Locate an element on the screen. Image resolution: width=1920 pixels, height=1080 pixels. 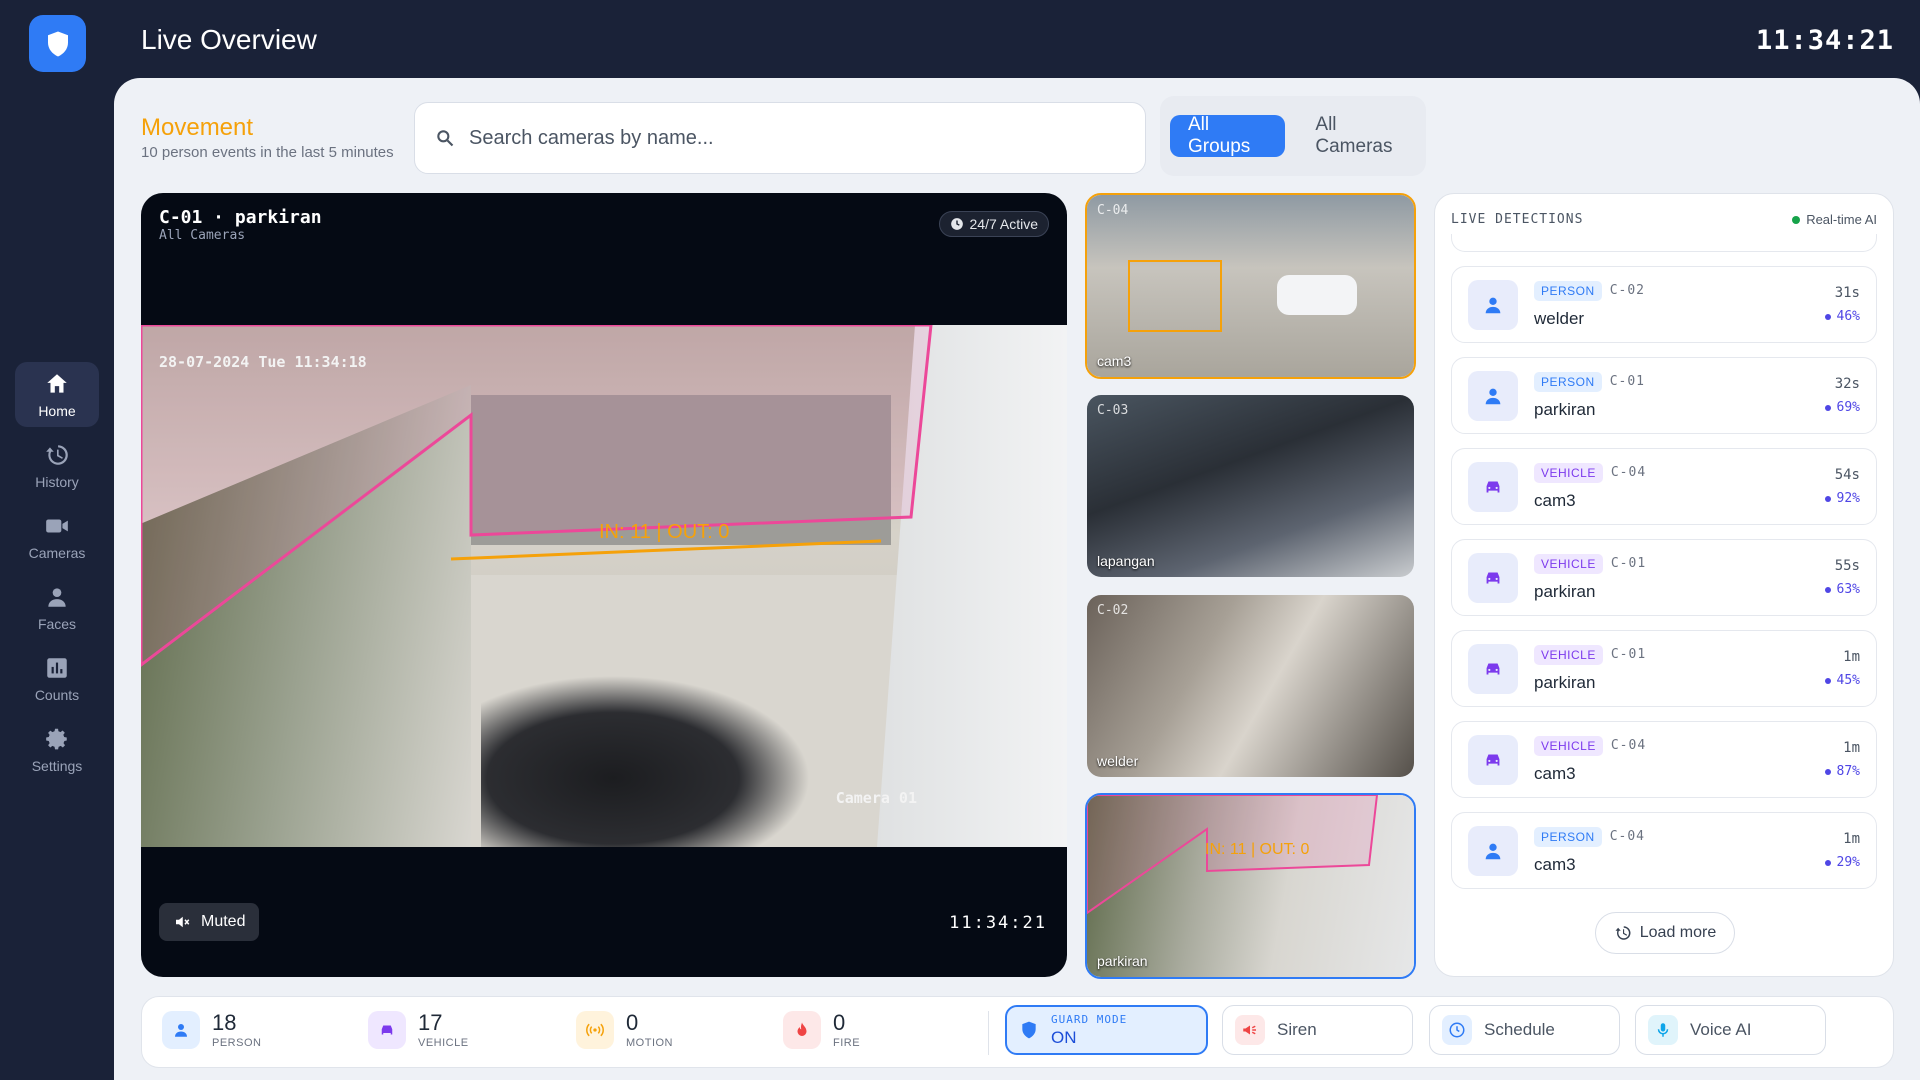
detection-camera-id: C-01 is located at coordinates (1627, 381).